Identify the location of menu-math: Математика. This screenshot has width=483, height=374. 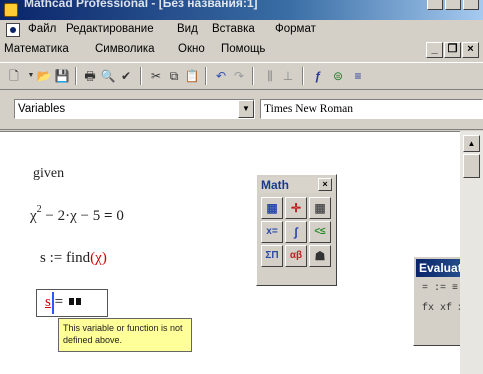
(36, 49).